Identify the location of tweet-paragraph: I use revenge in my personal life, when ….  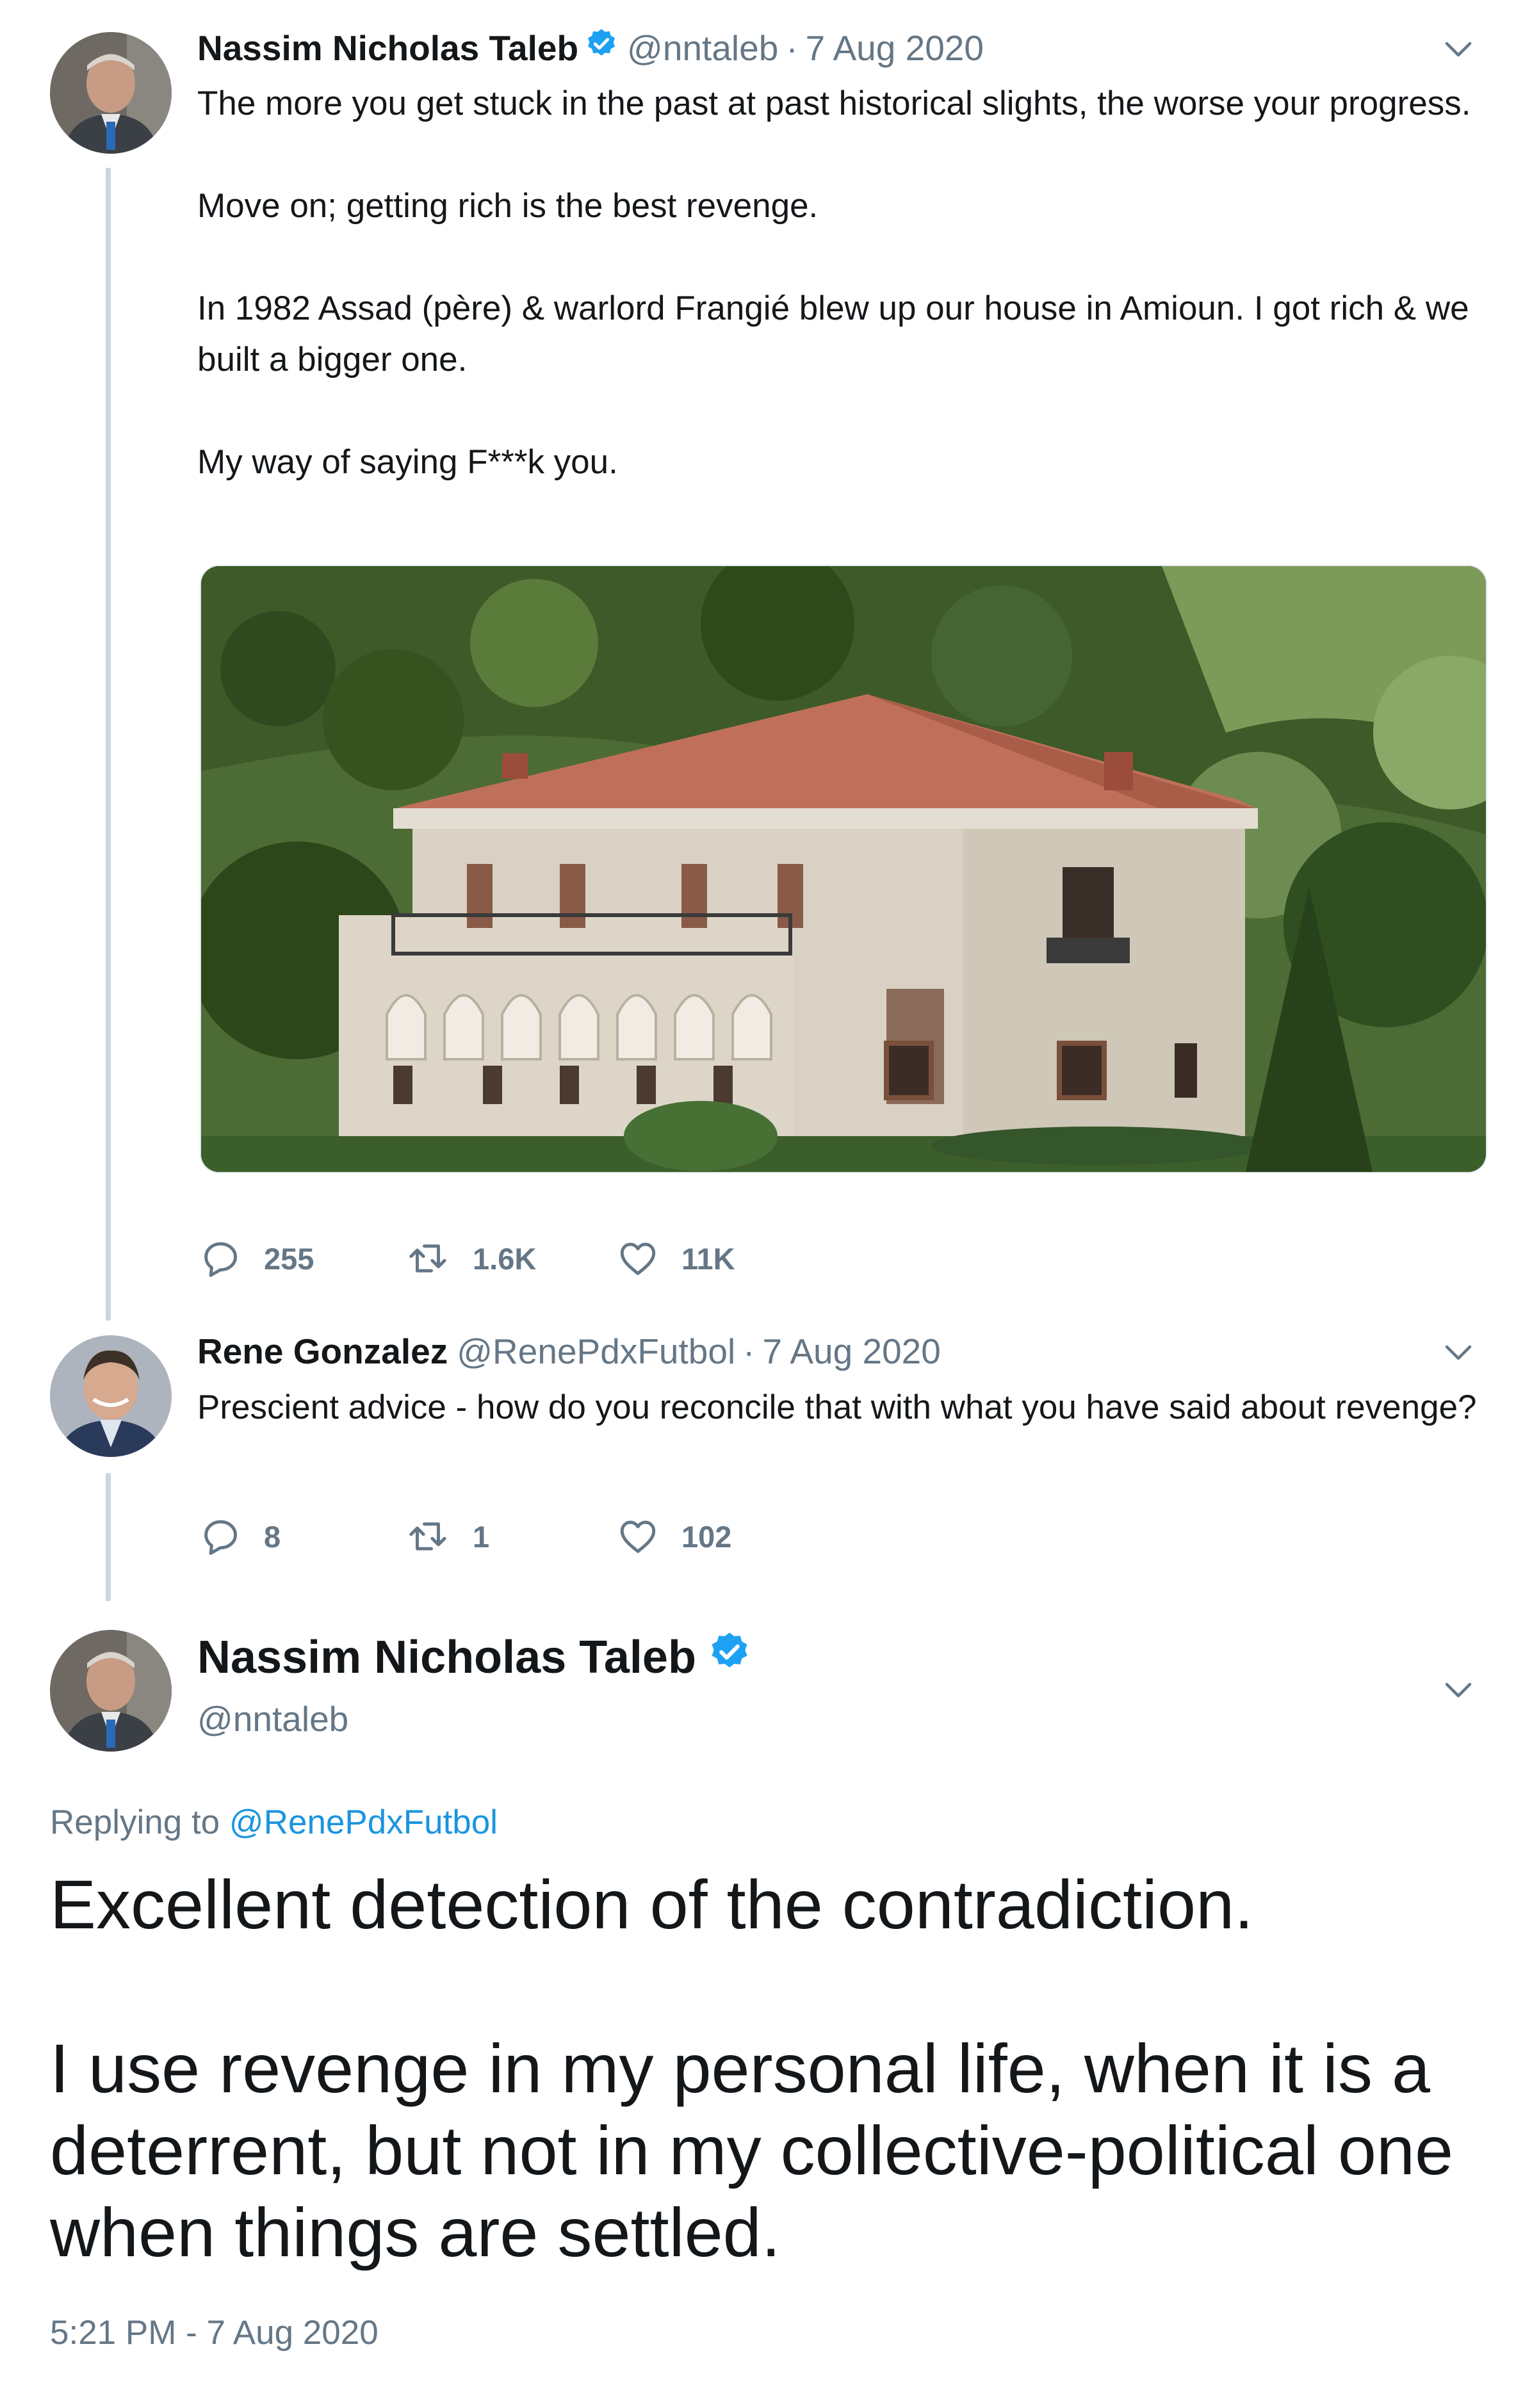
(752, 2150).